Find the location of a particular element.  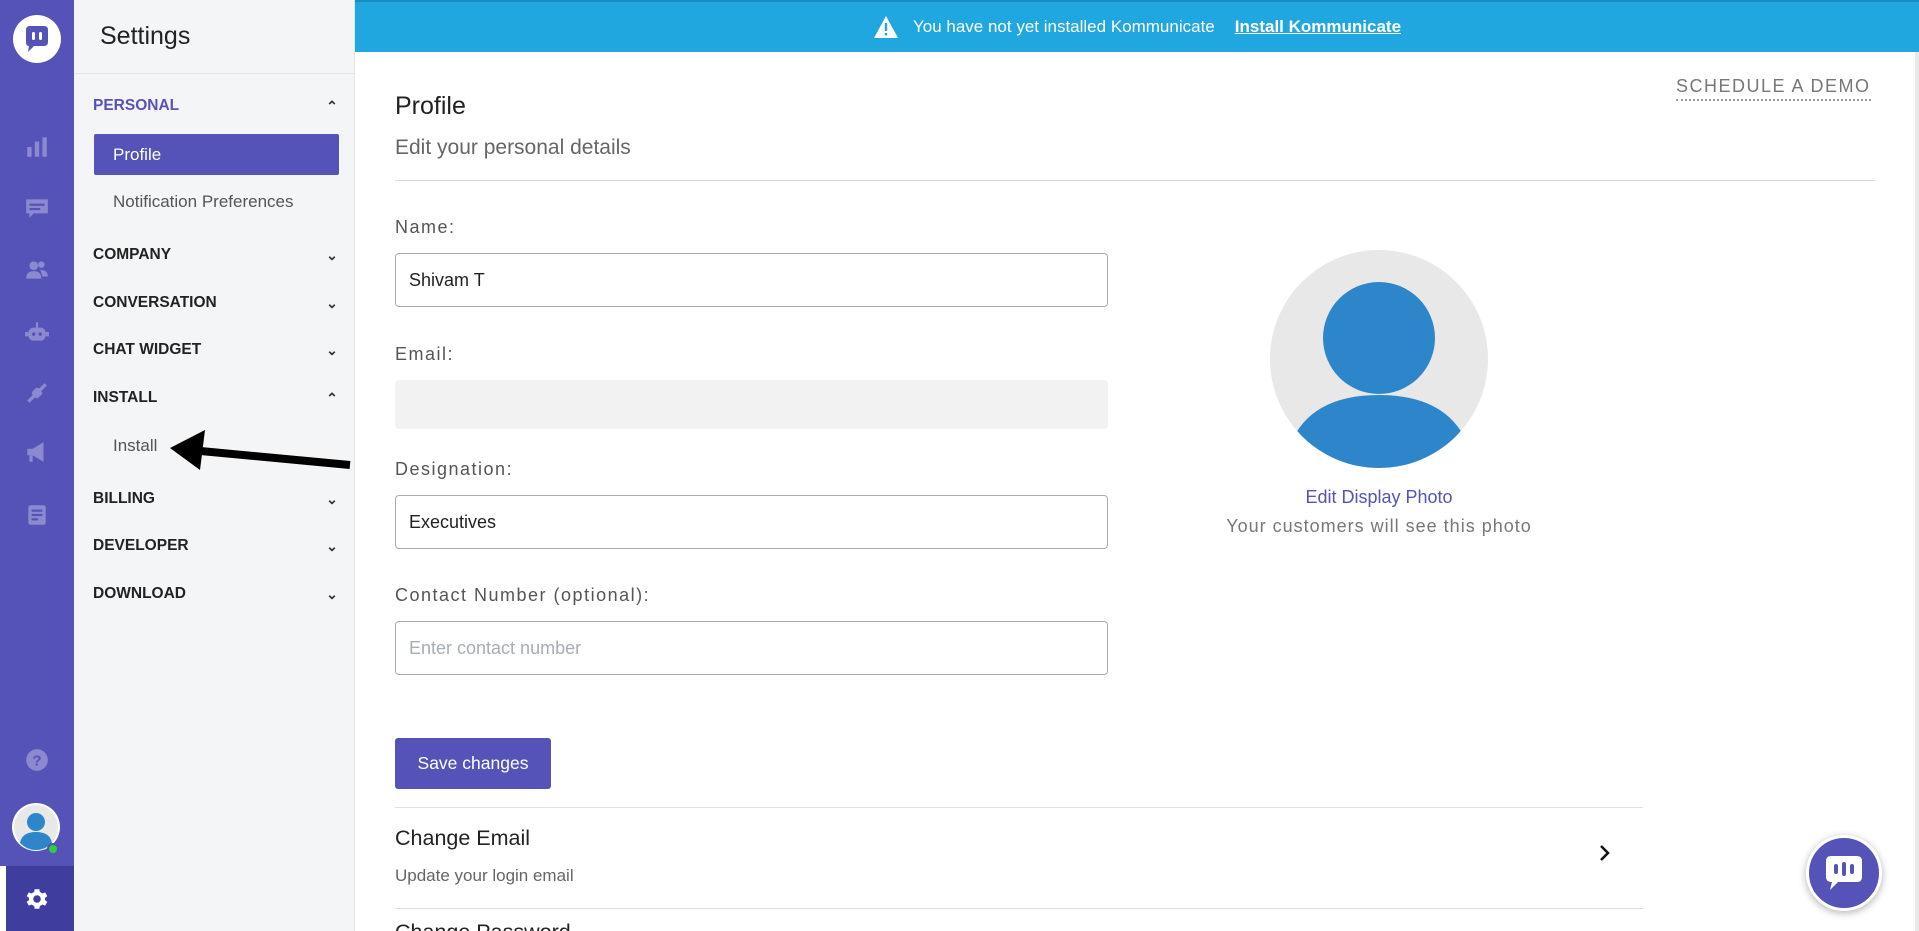

reports-icon is located at coordinates (37, 515).